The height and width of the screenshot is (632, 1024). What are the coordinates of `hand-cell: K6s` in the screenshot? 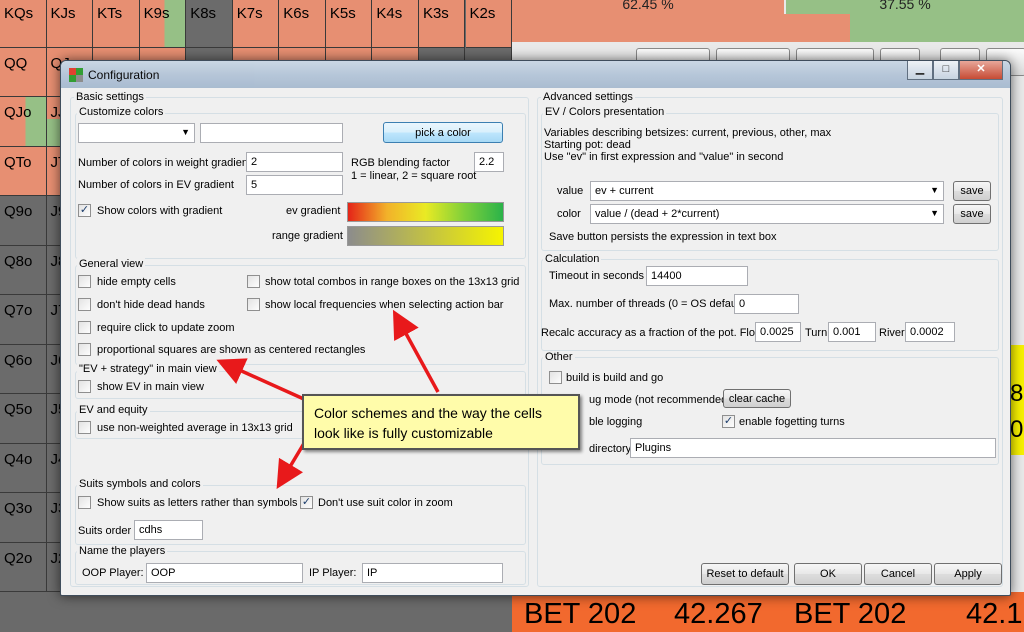 It's located at (302, 24).